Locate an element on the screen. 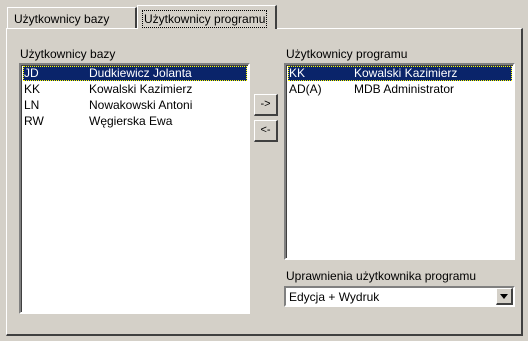  user-name: MDB Administrator is located at coordinates (404, 89).